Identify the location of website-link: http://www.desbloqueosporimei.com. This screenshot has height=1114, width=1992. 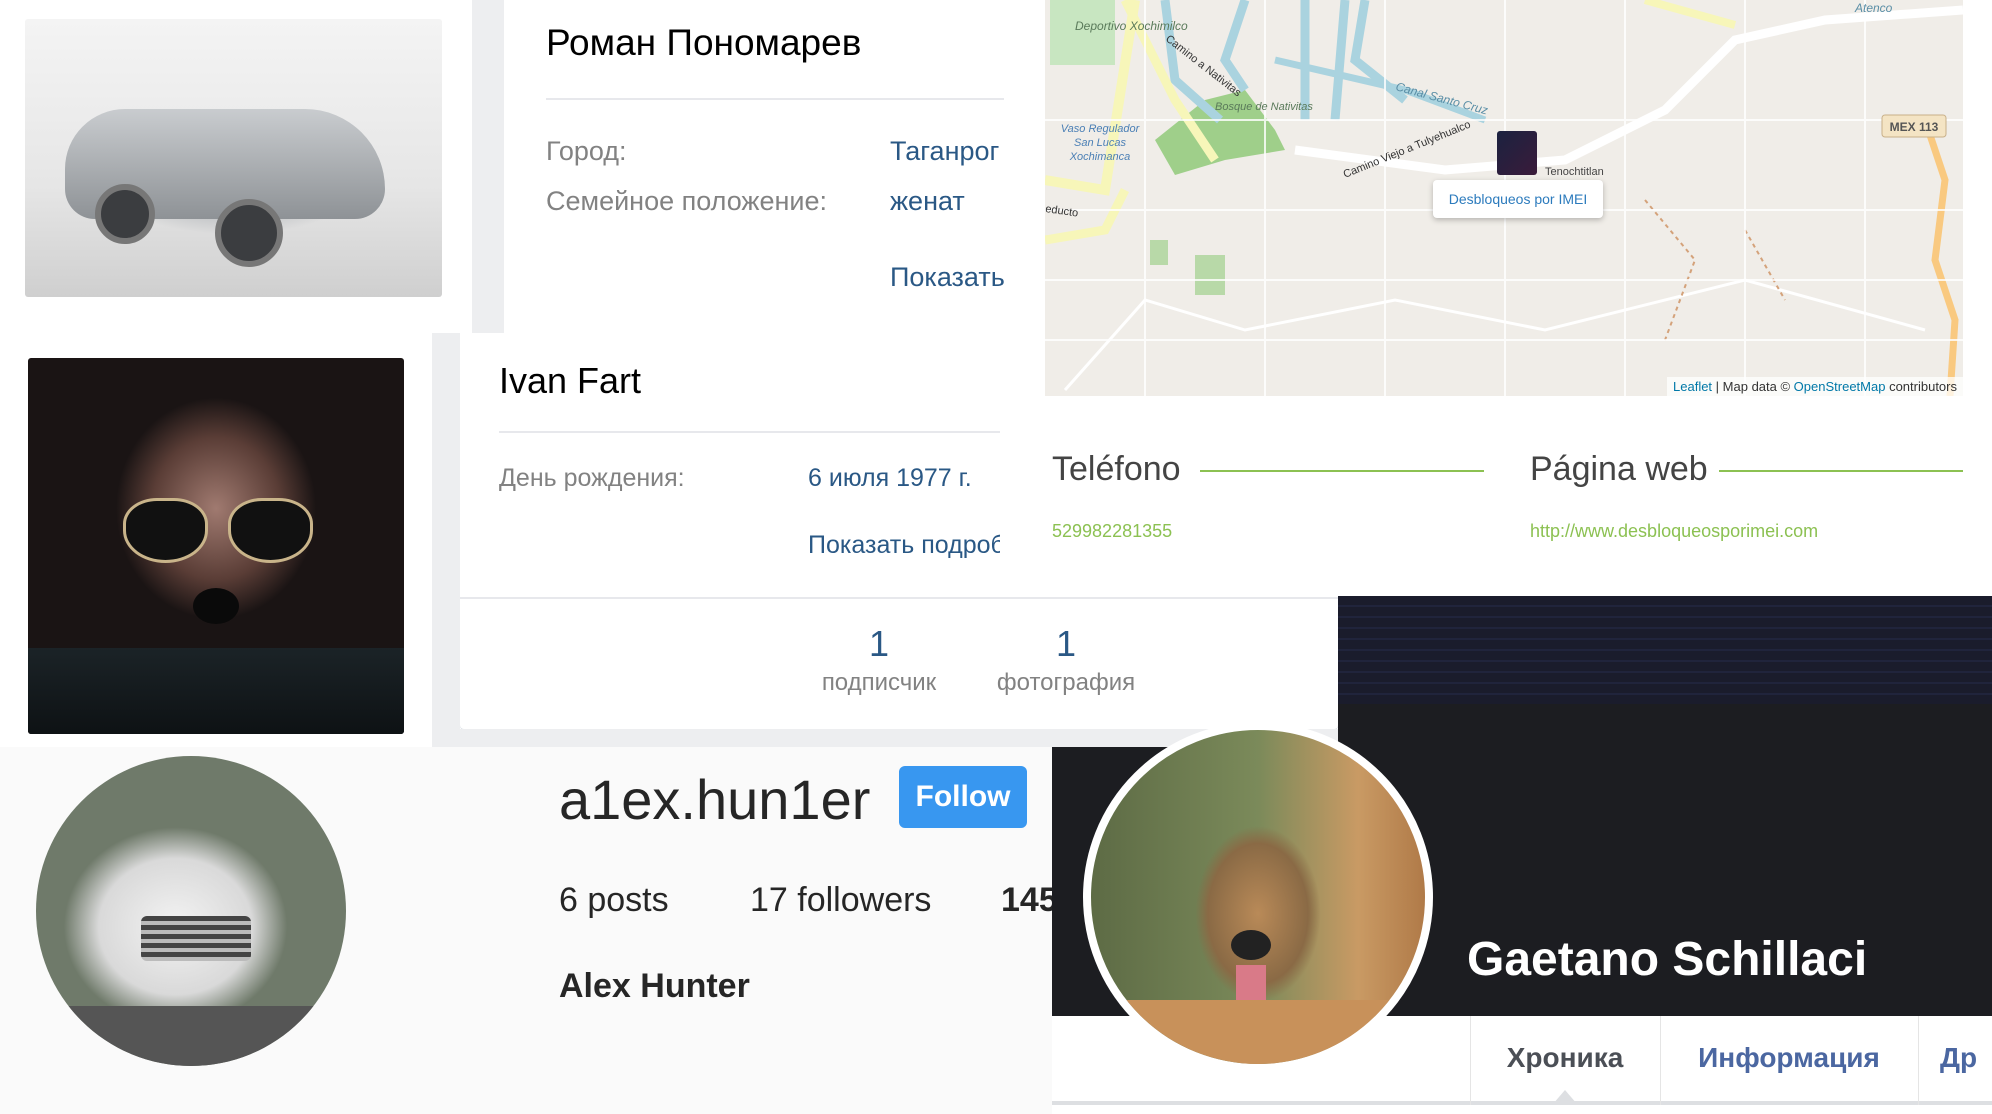
(1674, 531).